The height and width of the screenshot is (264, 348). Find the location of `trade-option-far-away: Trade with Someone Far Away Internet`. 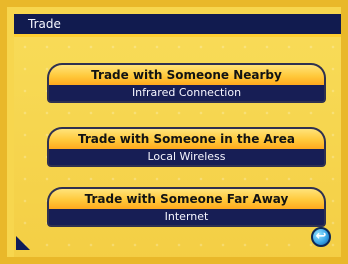

trade-option-far-away: Trade with Someone Far Away Internet is located at coordinates (186, 207).